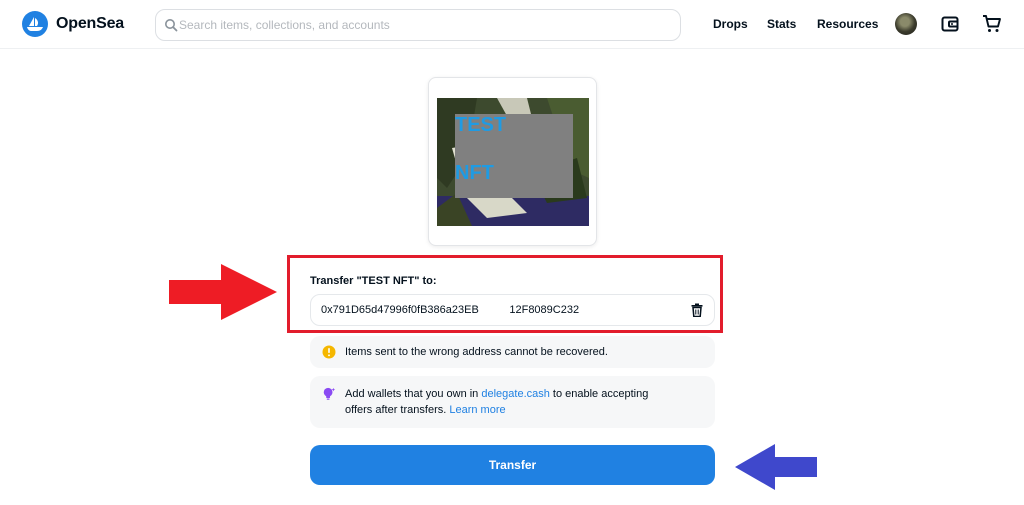 The width and height of the screenshot is (1024, 505). I want to click on opensea-logo-icon, so click(35, 24).